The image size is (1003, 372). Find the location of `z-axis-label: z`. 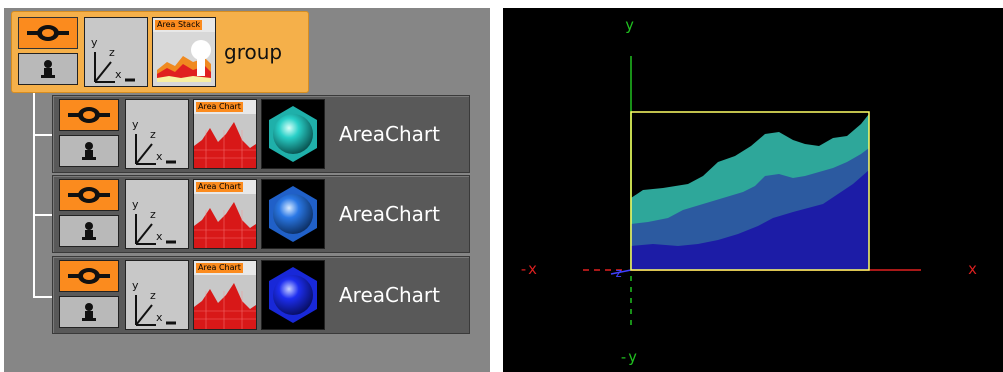

z-axis-label: z is located at coordinates (619, 273).